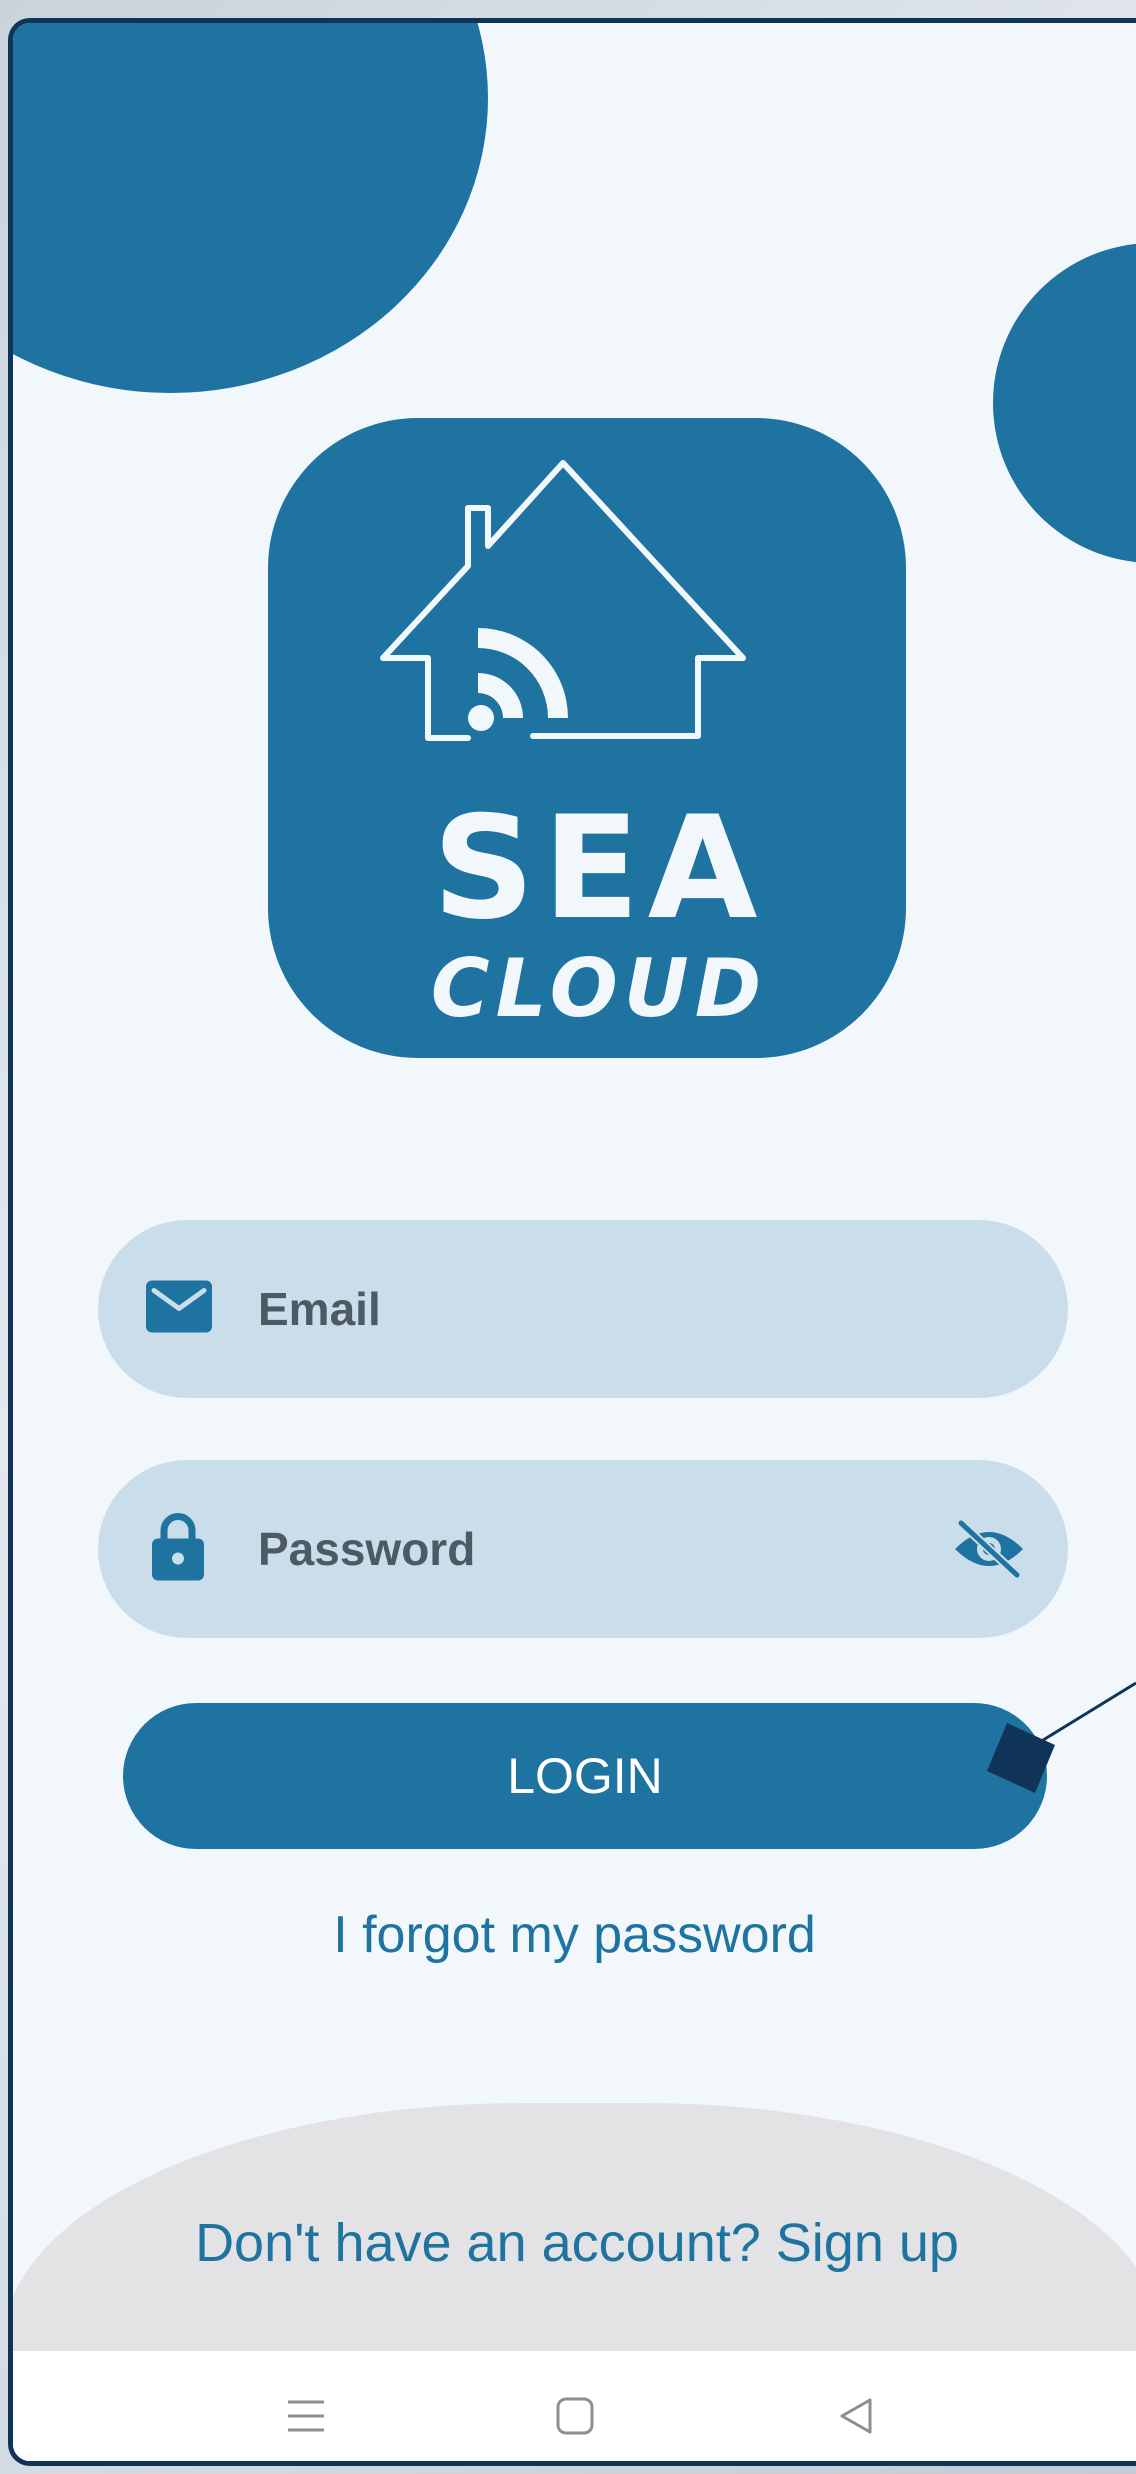 This screenshot has width=1136, height=2474. What do you see at coordinates (585, 1776) in the screenshot?
I see `login-button: LOGIN` at bounding box center [585, 1776].